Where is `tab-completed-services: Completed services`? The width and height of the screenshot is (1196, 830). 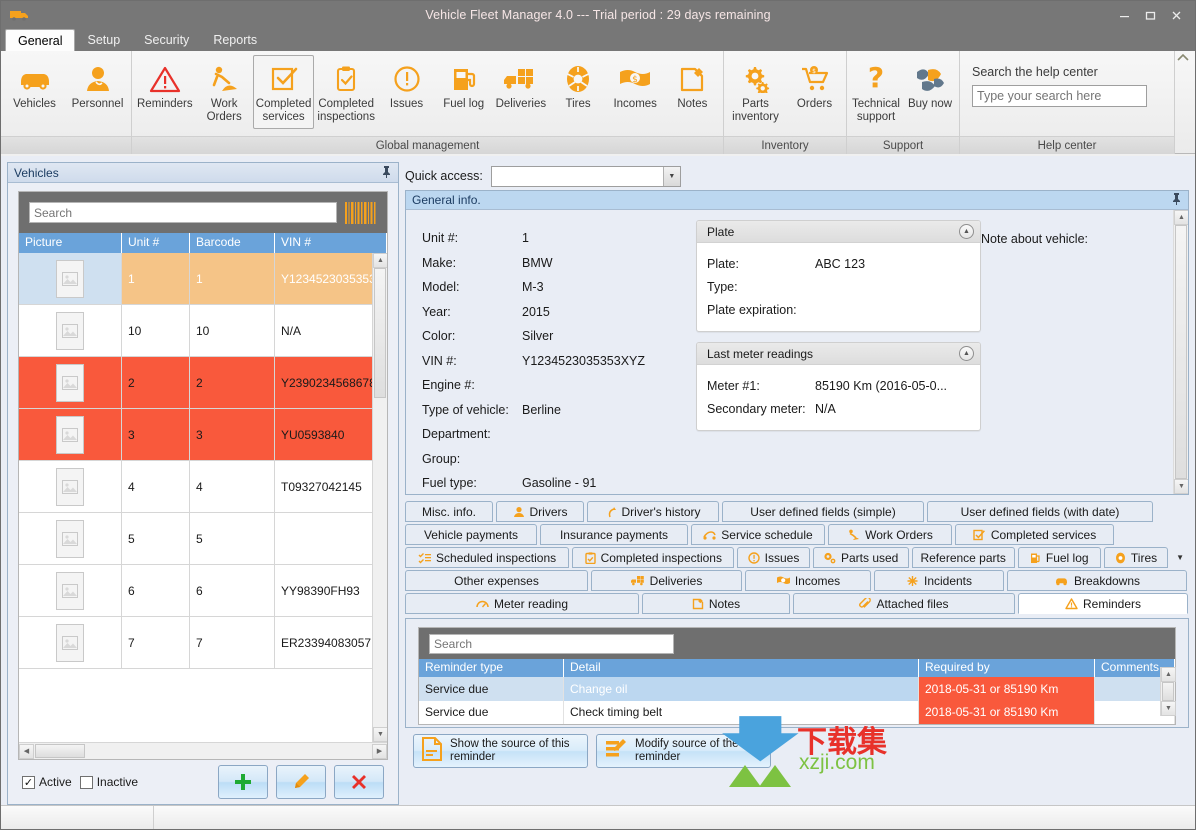
tab-completed-services: Completed services is located at coordinates (1034, 534).